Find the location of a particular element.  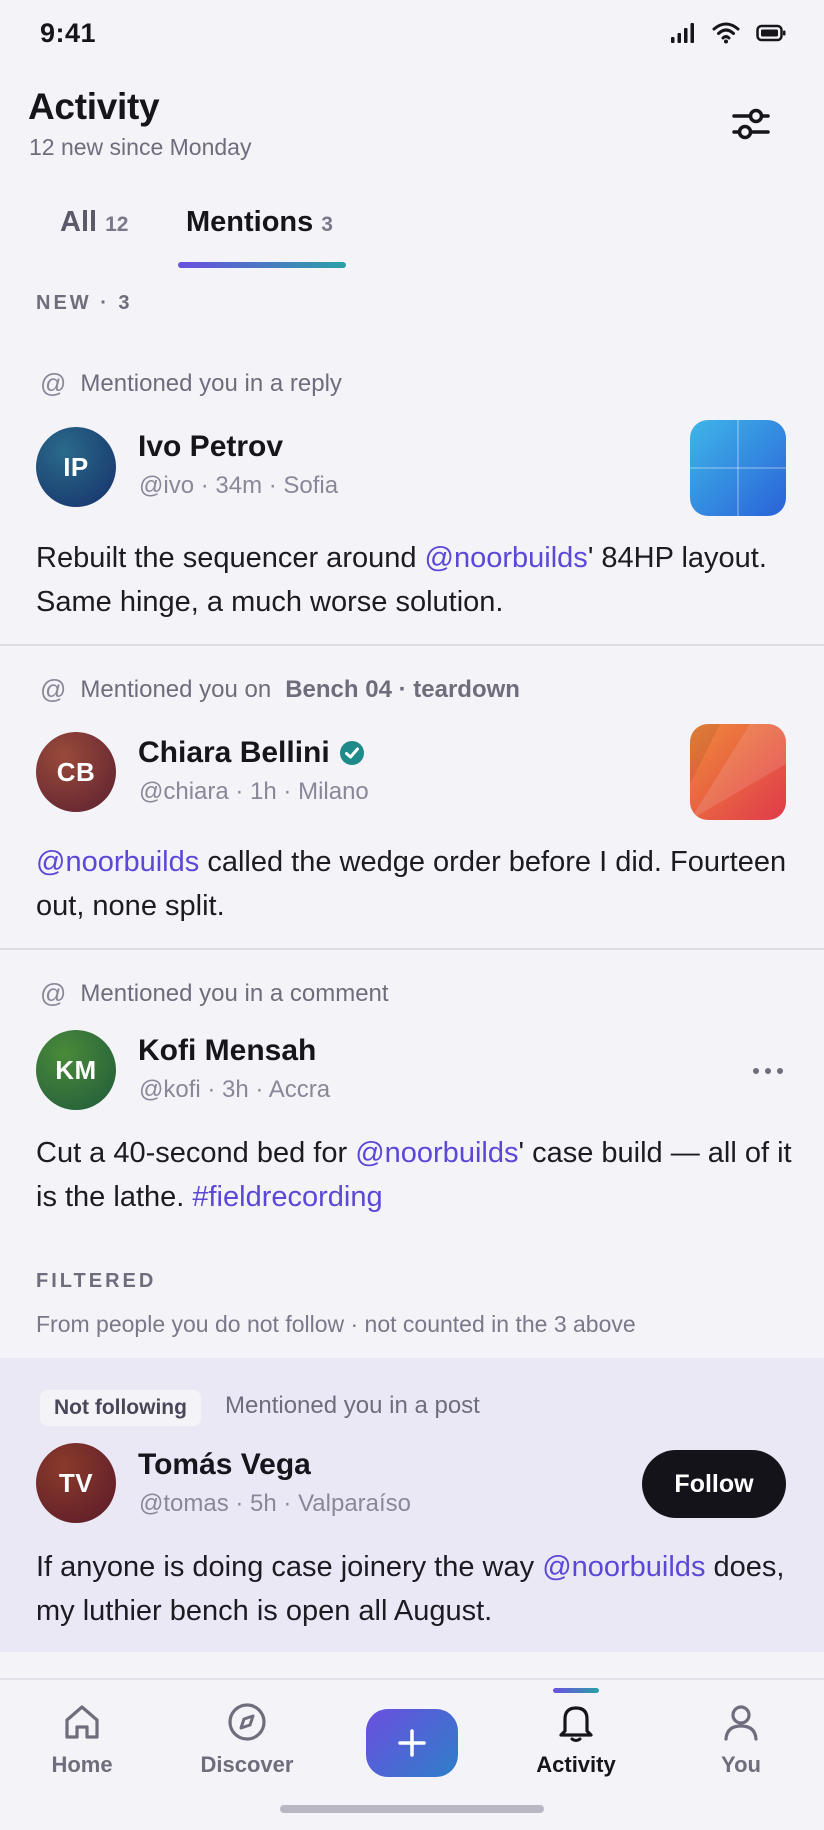

reason-target-link: Bench 04 · teardown is located at coordinates (402, 690).